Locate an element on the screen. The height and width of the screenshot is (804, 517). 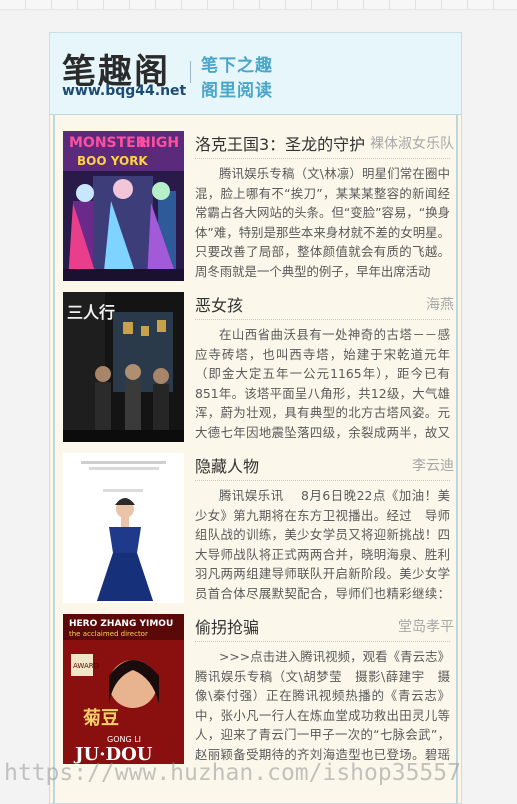
book-author: 海燕 is located at coordinates (440, 304).